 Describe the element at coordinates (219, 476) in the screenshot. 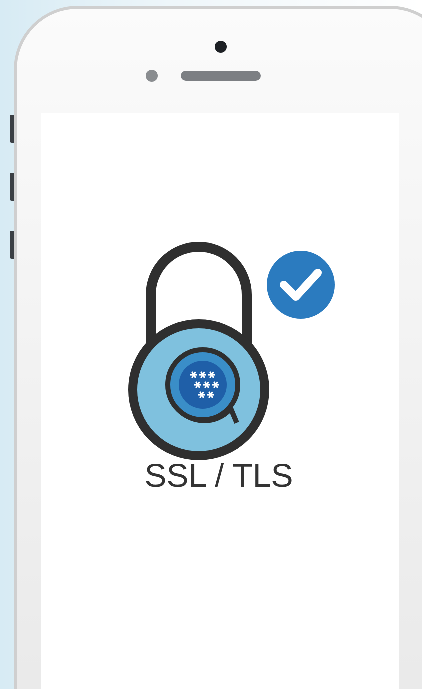

I see `ssl-tls-label: SSL / TLS` at that location.